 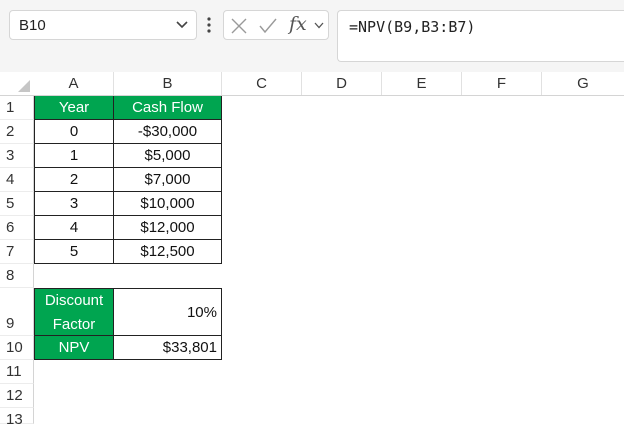 I want to click on cell-b2: -$30,000, so click(x=168, y=132).